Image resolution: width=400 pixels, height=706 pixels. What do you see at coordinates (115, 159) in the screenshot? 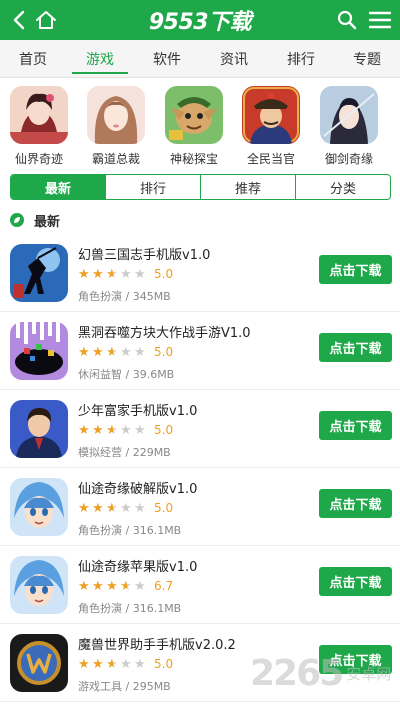
I see `featured-item-label: 霸道总裁` at bounding box center [115, 159].